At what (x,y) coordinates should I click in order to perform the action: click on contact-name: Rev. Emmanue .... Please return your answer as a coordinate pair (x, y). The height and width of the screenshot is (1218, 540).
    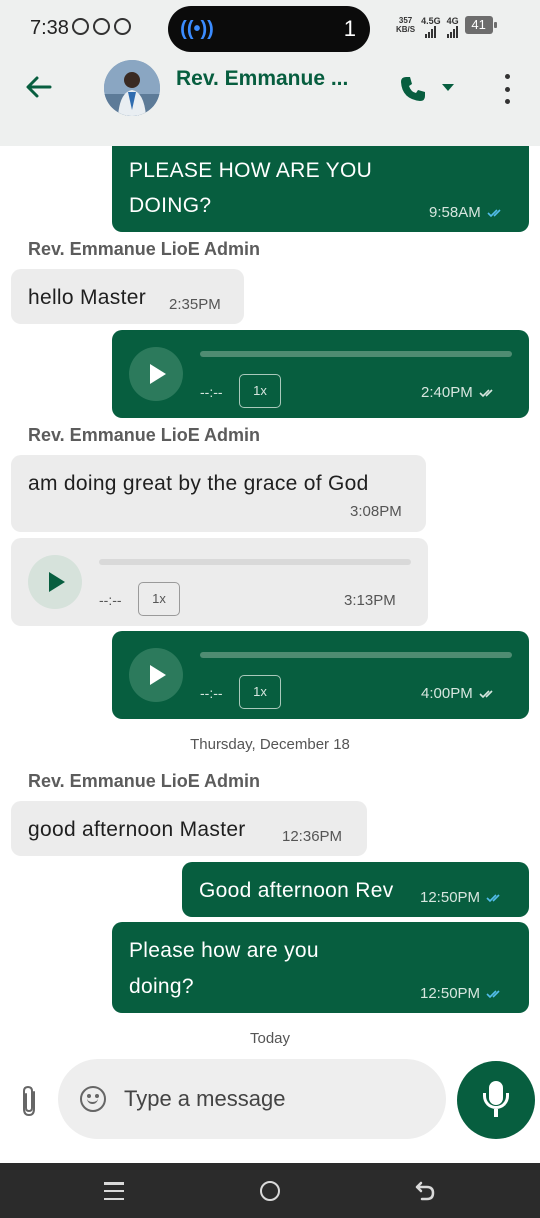
    Looking at the image, I should click on (262, 79).